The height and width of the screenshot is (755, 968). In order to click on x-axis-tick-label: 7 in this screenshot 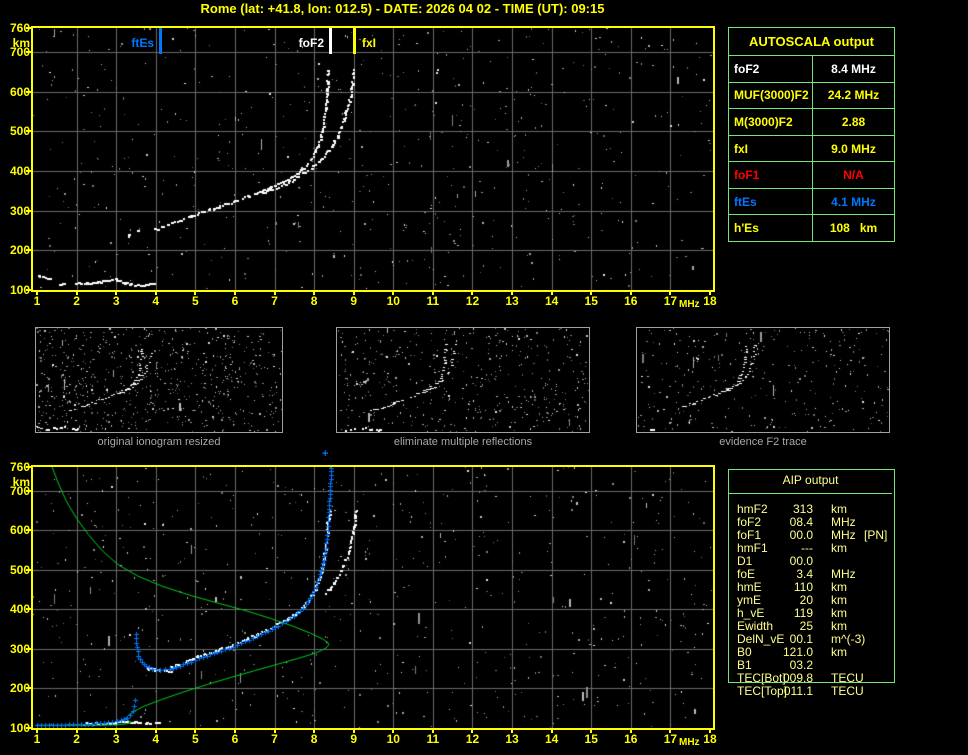, I will do `click(274, 739)`.